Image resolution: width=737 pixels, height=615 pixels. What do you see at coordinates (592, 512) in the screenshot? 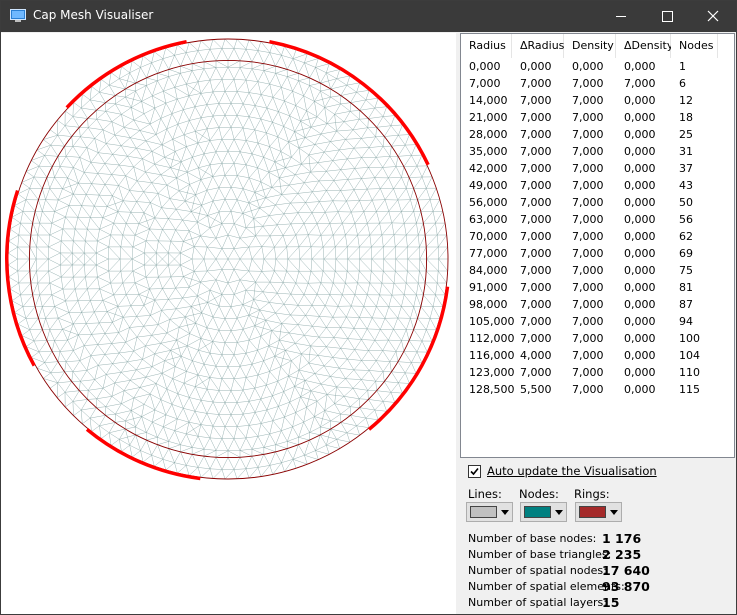
I see `rings-color-swatch` at bounding box center [592, 512].